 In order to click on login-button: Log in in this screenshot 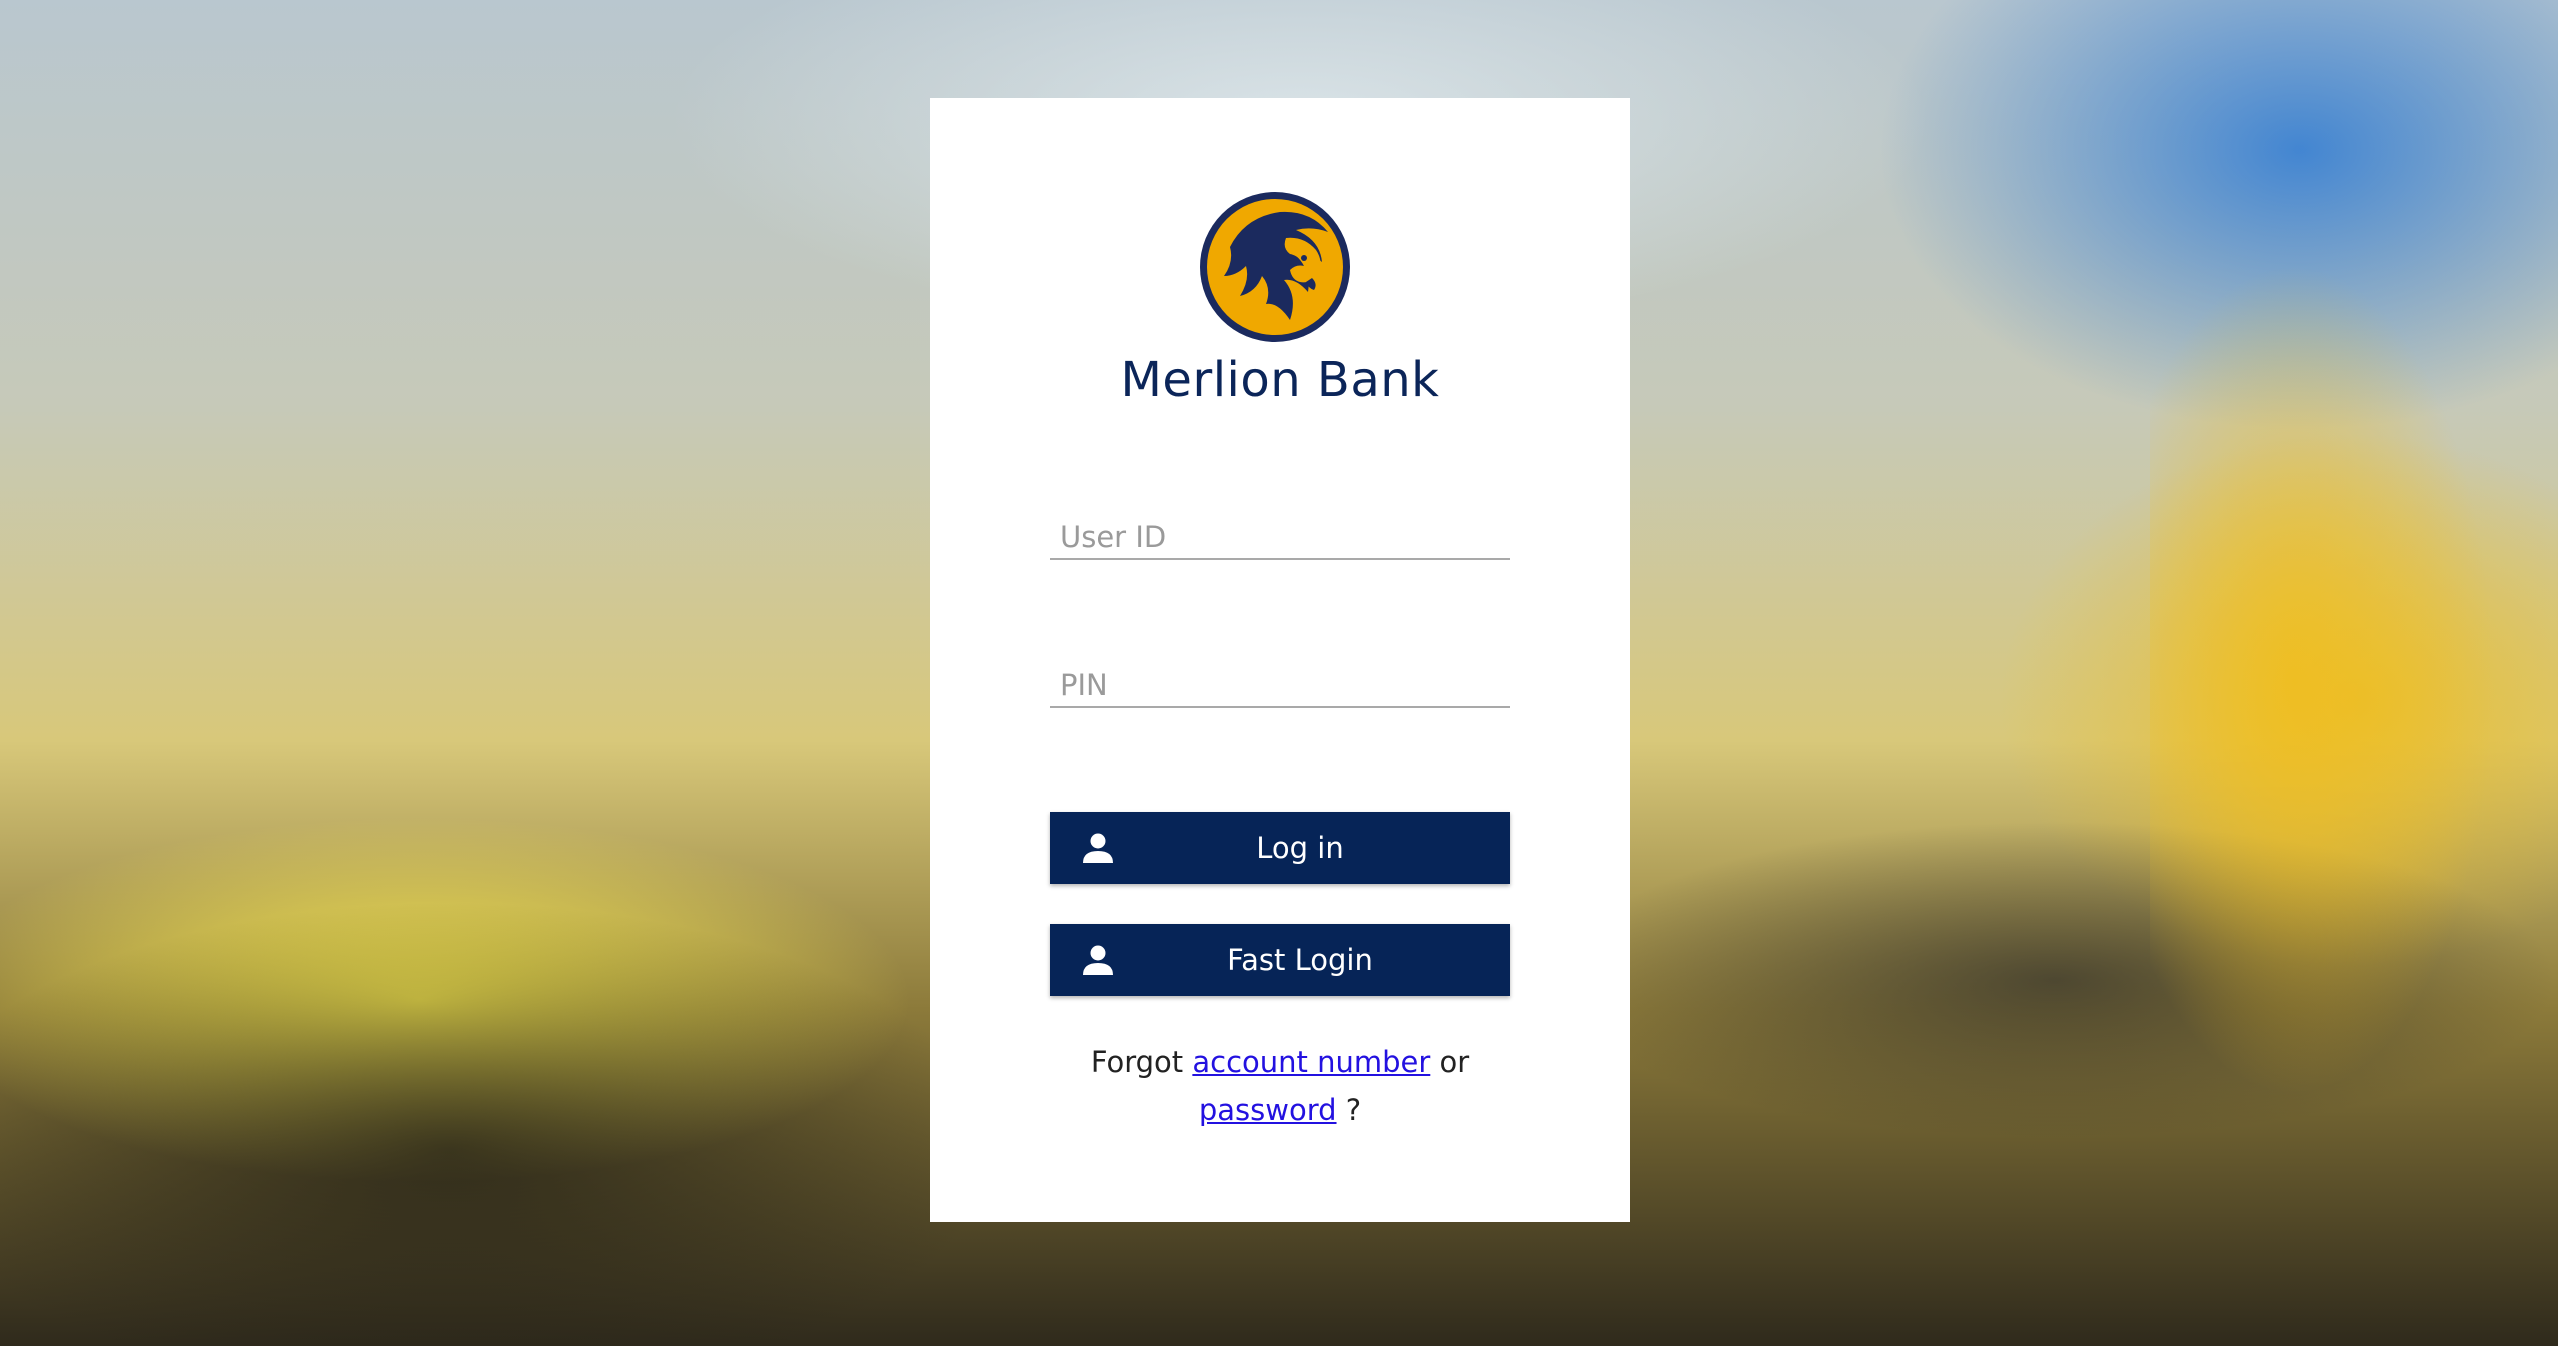, I will do `click(1280, 848)`.